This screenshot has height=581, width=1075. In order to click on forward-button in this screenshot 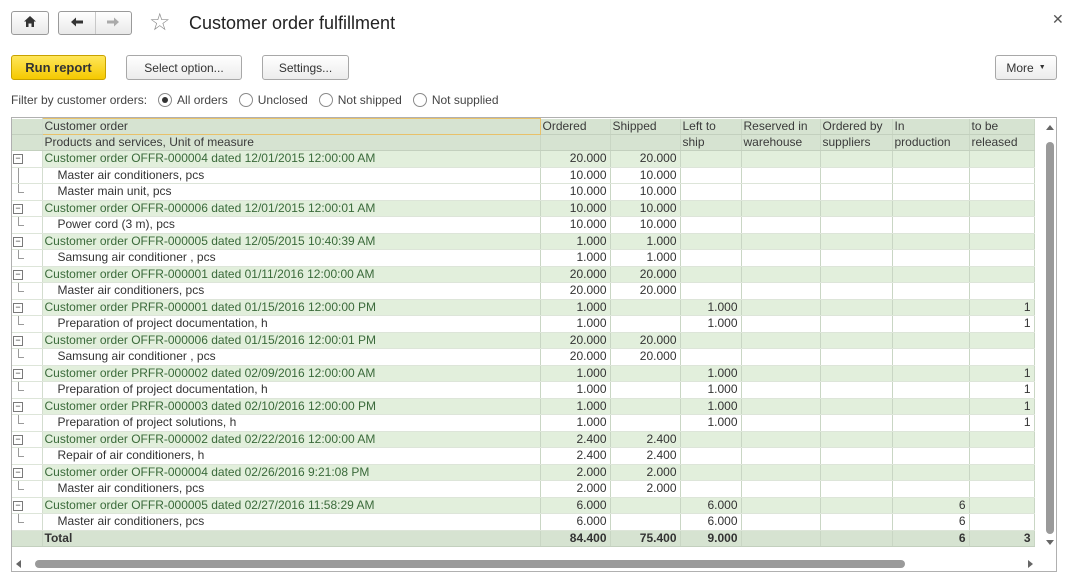, I will do `click(112, 23)`.